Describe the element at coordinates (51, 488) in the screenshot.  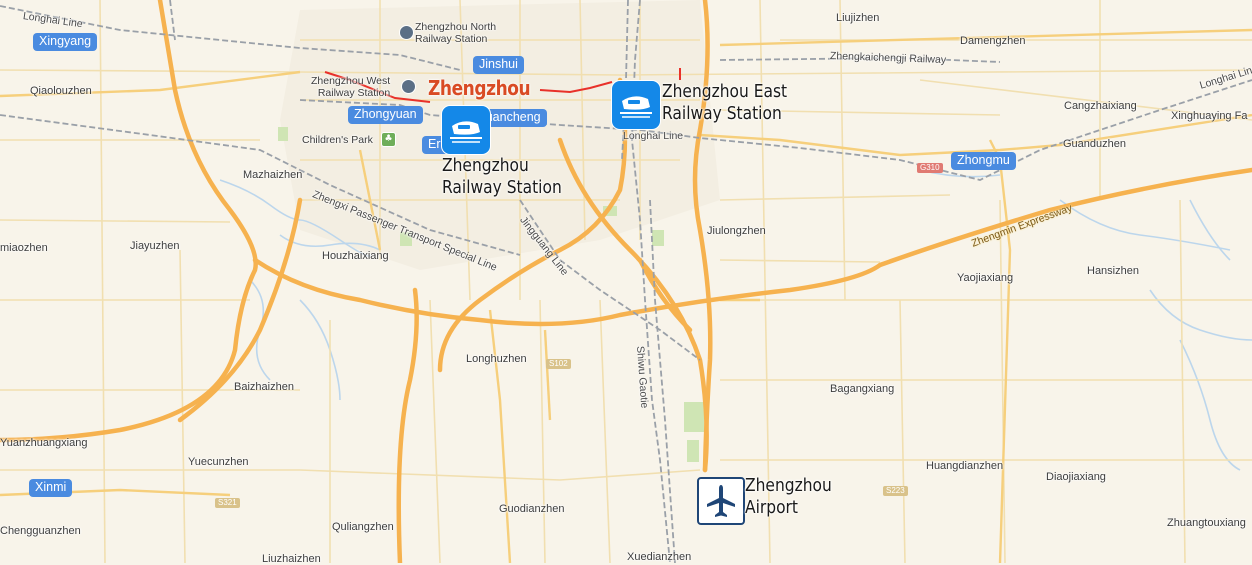
I see `district-badge-xinmi: Xinmi` at that location.